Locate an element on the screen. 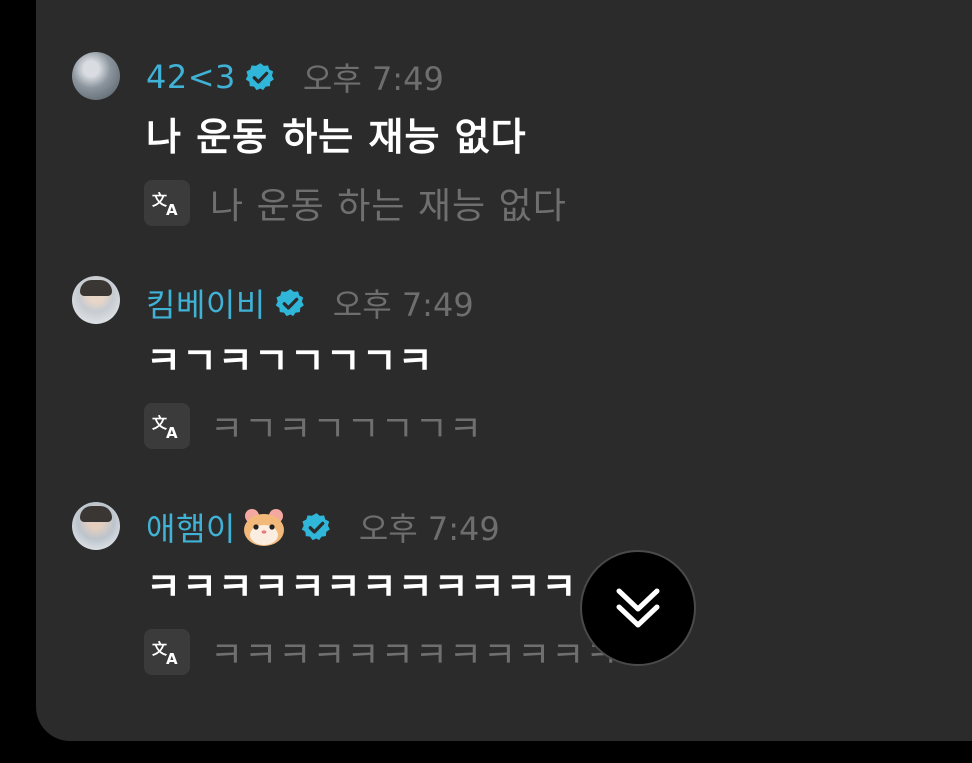 This screenshot has height=763, width=972. translation-text: ㅋㅋㅋㅋㅋㅋㅋㅋㅋㅋㅋㅋ is located at coordinates (415, 655).